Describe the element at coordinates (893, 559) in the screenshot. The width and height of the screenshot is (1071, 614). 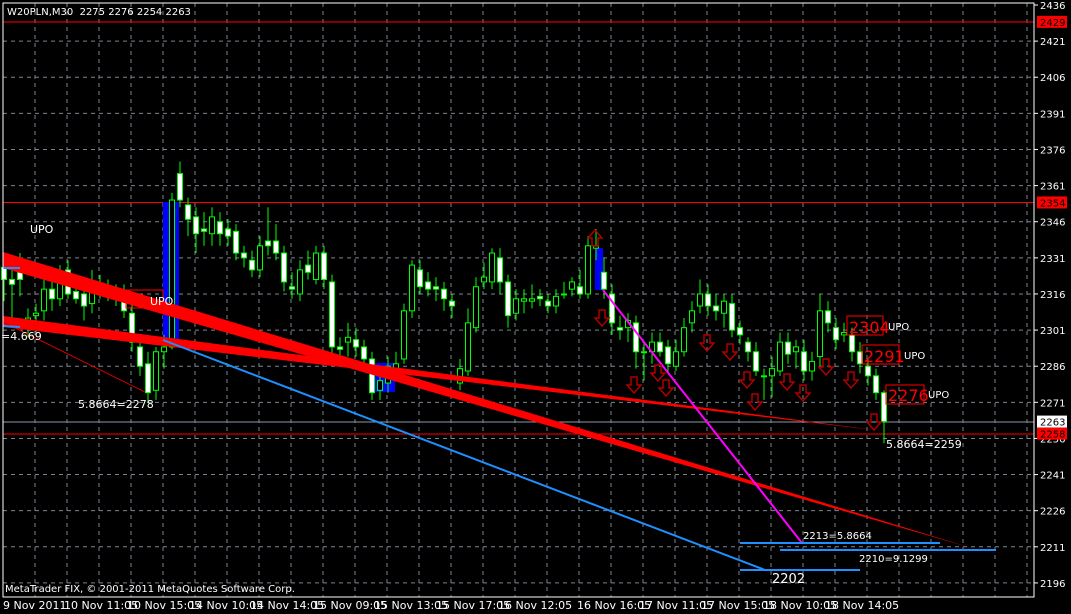
I see `target-label-2210: 2210=9.1299` at that location.